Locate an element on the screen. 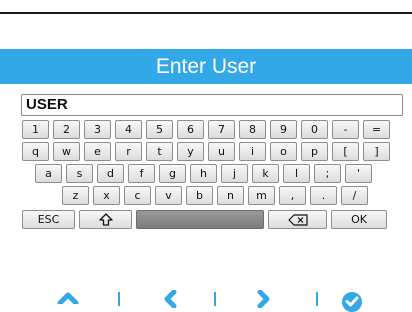 The image size is (412, 312). chevron-right-icon is located at coordinates (263, 299).